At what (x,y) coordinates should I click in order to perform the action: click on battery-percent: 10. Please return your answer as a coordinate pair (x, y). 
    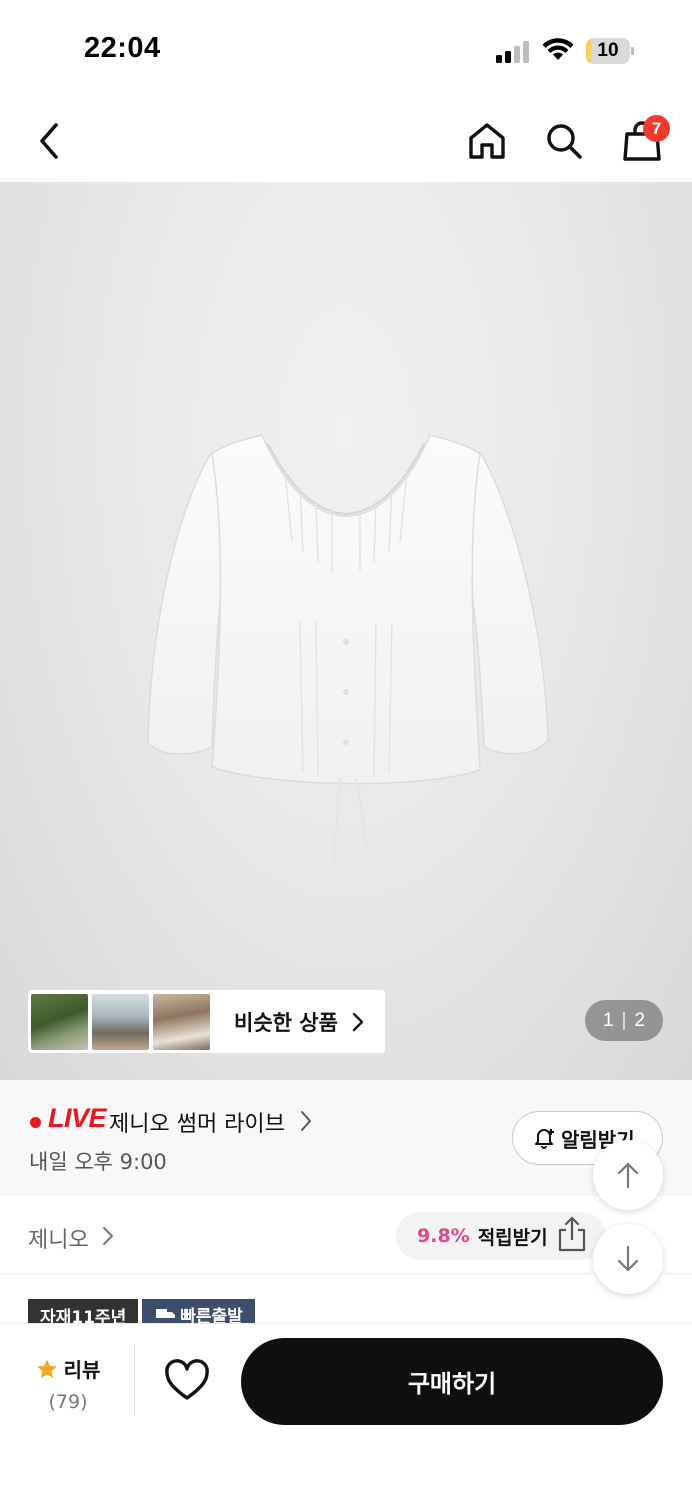
    Looking at the image, I should click on (608, 50).